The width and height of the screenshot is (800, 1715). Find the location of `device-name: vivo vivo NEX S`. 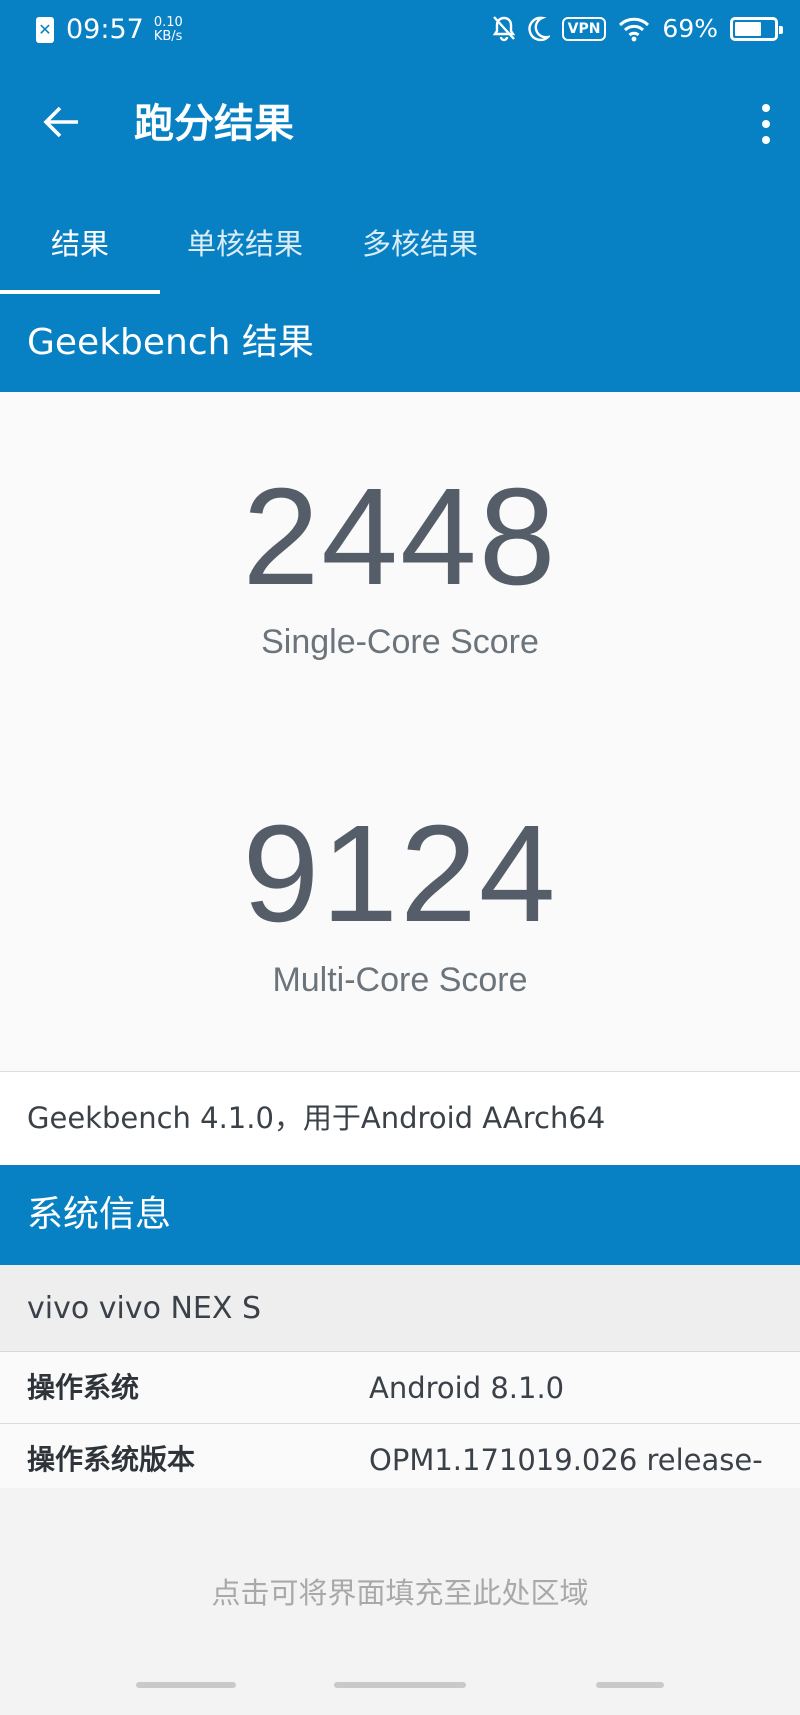

device-name: vivo vivo NEX S is located at coordinates (400, 1308).